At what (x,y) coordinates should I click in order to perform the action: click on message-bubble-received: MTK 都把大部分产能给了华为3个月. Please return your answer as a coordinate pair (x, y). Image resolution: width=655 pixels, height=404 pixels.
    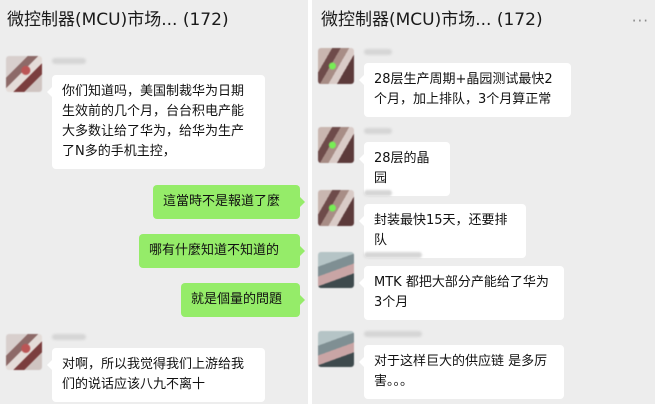
    Looking at the image, I should click on (461, 293).